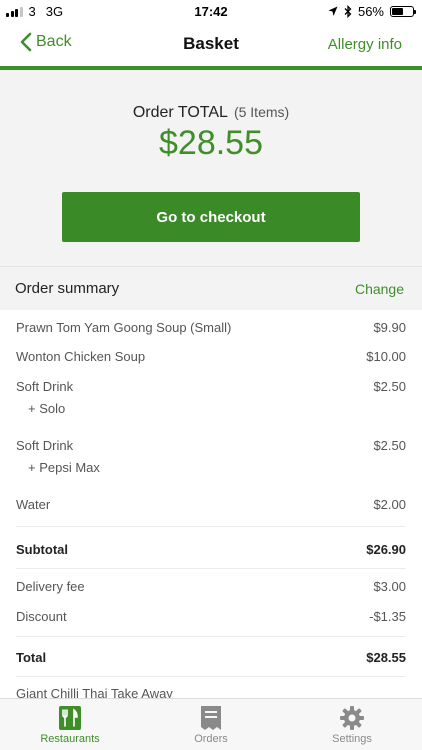  Describe the element at coordinates (31, 657) in the screenshot. I see `total-label: Total` at that location.